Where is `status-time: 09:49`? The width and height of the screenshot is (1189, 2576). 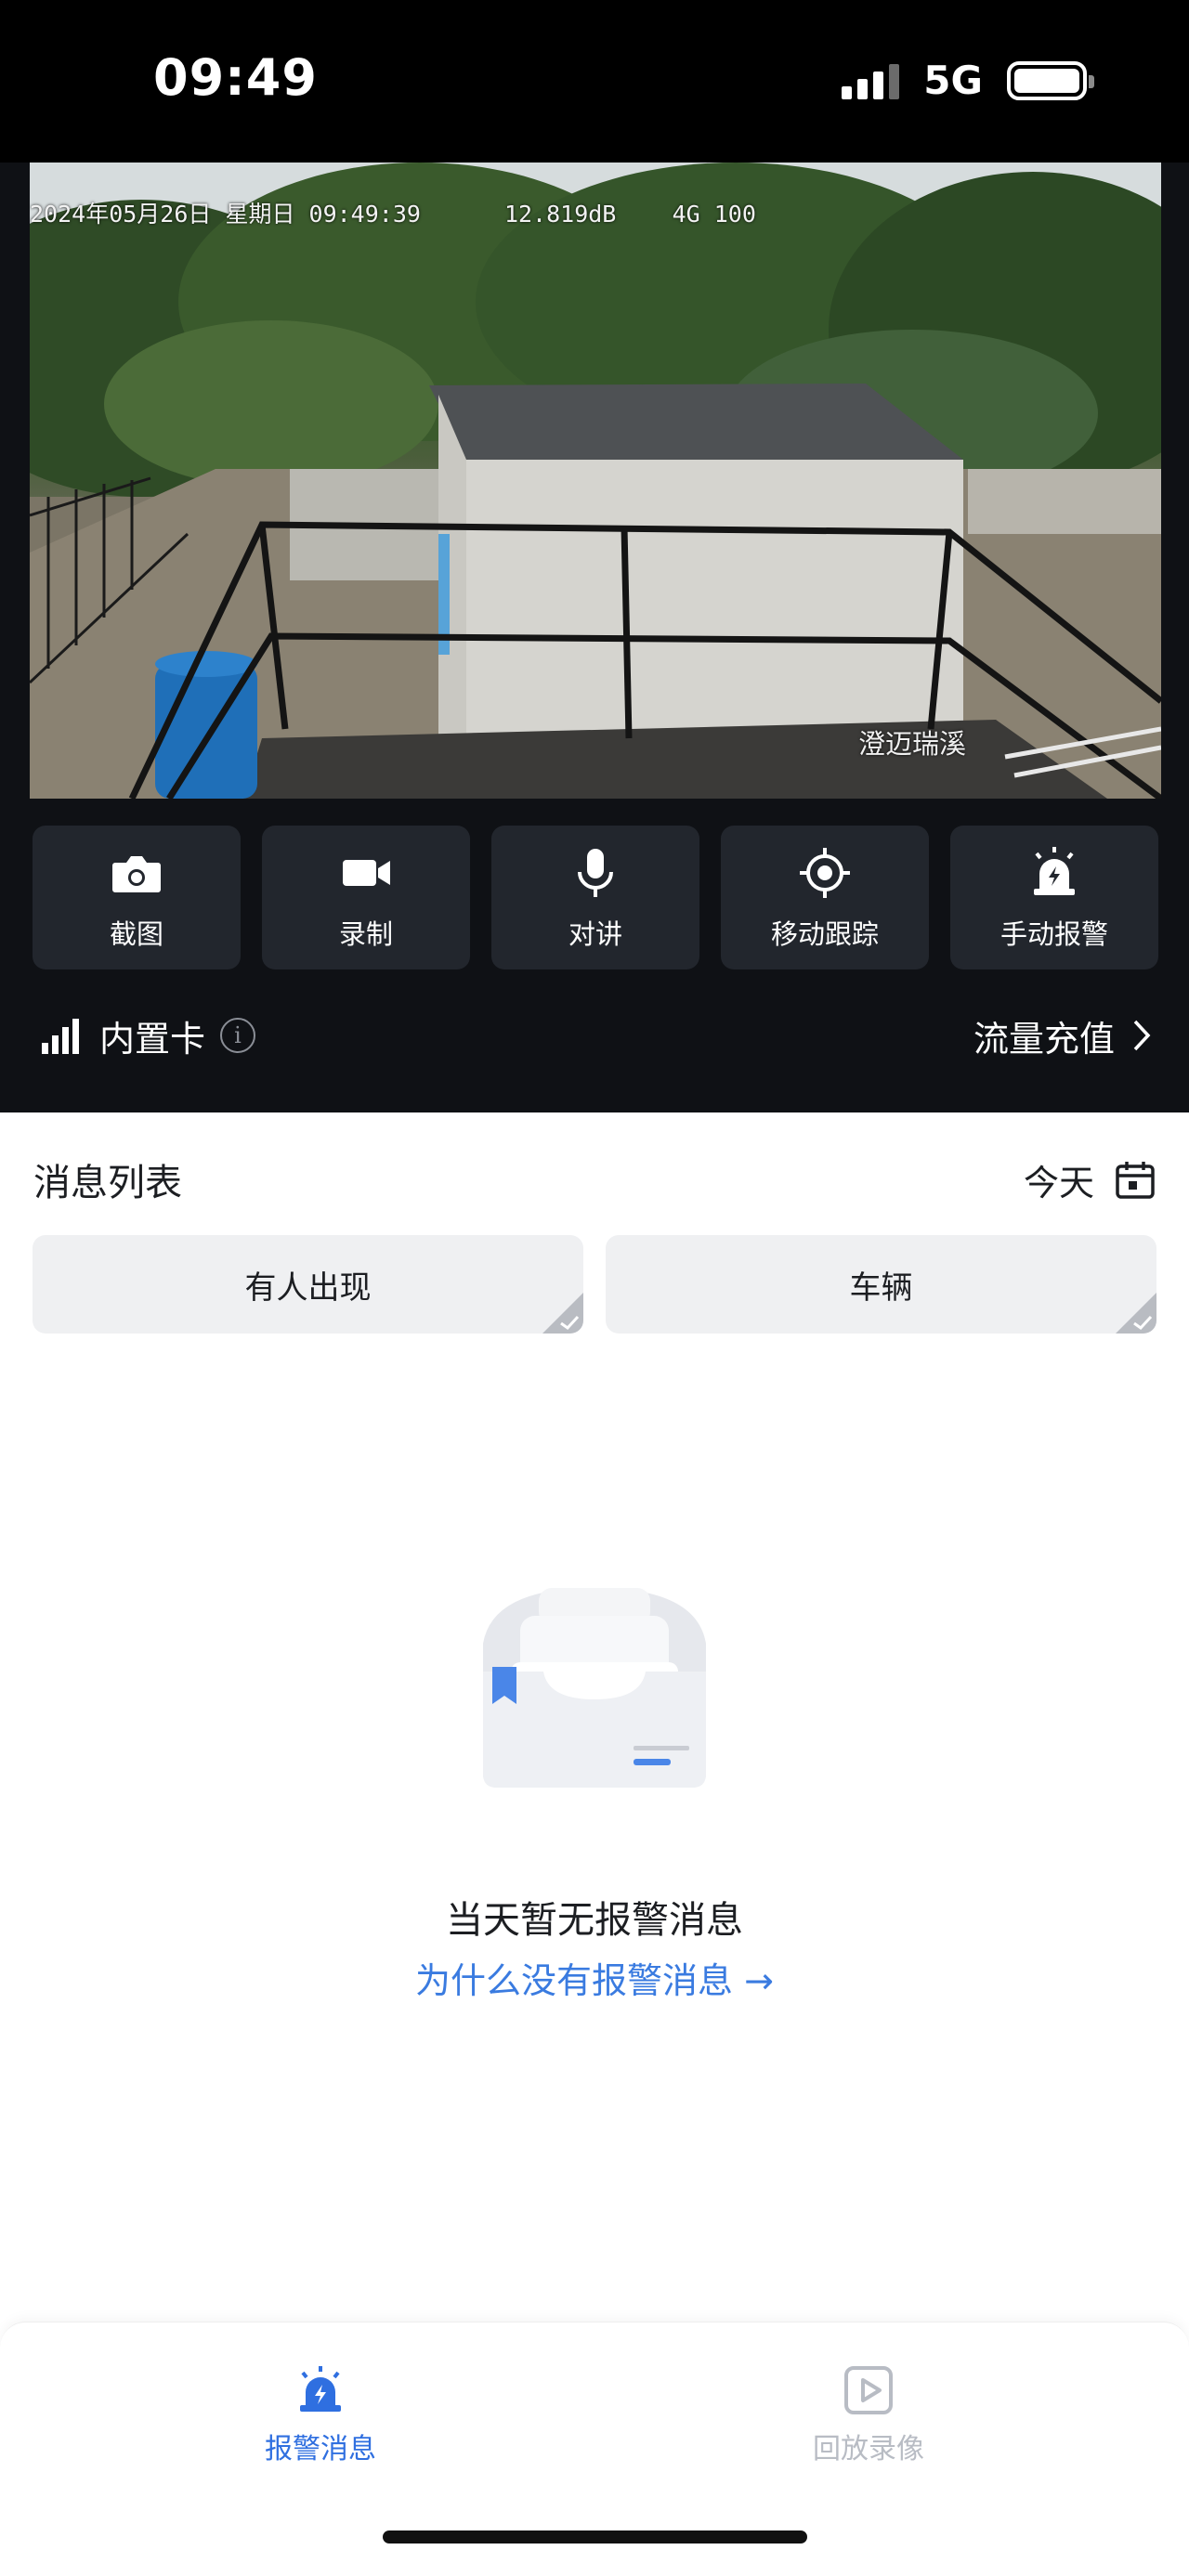
status-time: 09:49 is located at coordinates (236, 78).